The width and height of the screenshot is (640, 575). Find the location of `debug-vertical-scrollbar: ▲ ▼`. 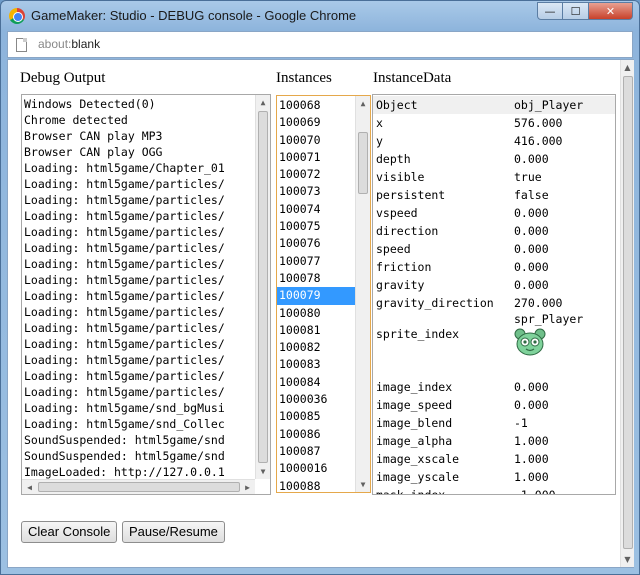

debug-vertical-scrollbar: ▲ ▼ is located at coordinates (262, 287).